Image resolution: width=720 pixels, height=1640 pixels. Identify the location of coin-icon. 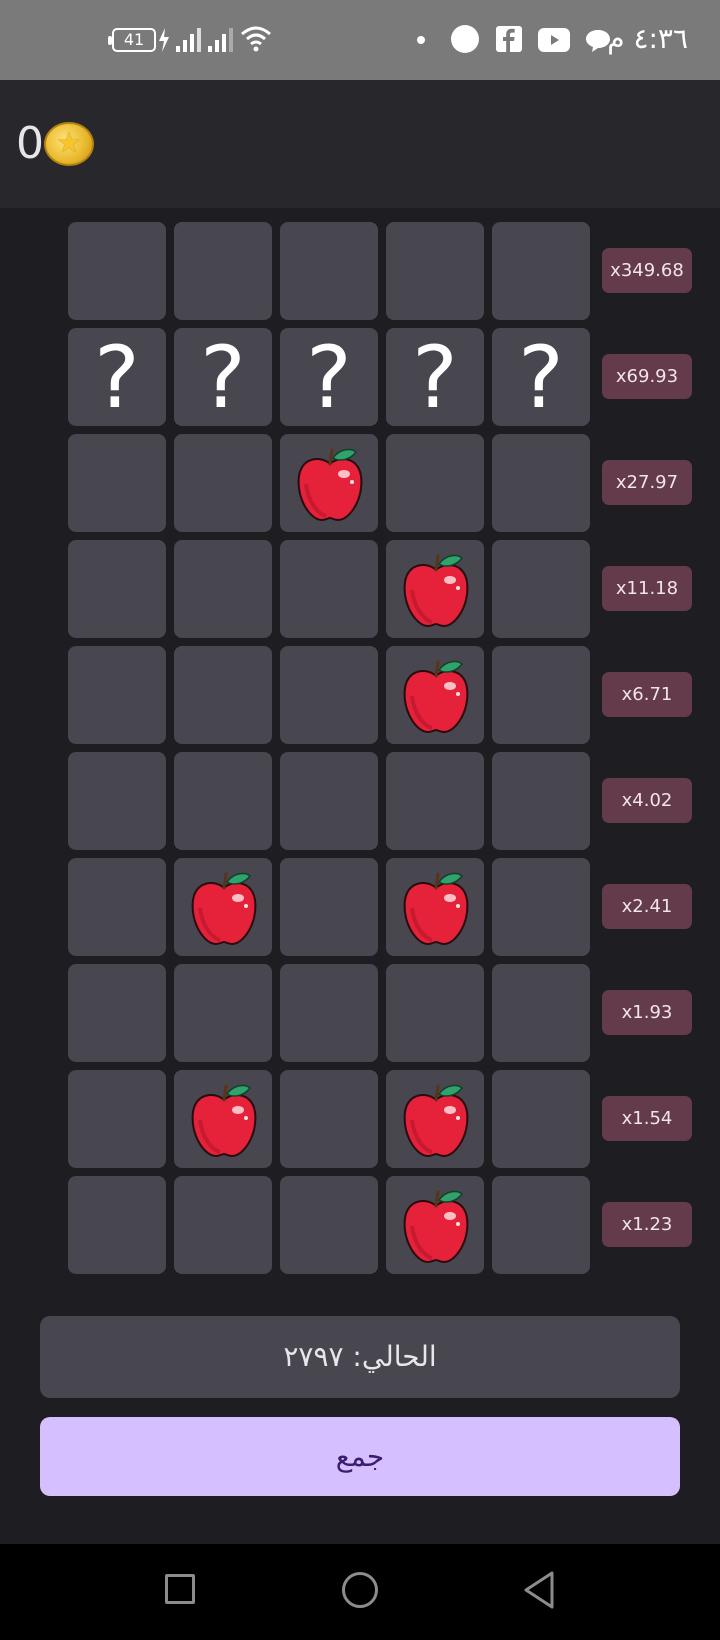
(69, 144).